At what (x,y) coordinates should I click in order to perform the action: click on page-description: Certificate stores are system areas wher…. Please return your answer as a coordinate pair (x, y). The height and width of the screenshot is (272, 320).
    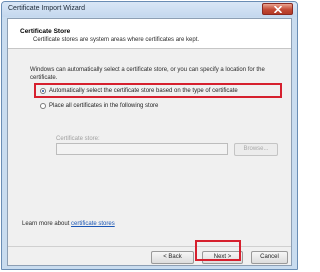
    Looking at the image, I should click on (116, 40).